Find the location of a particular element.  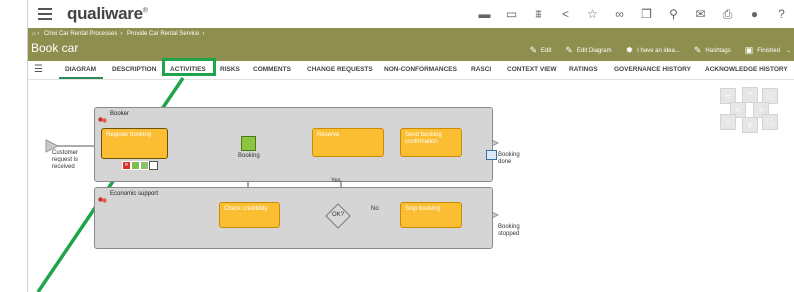

control-icon is located at coordinates (135, 165).